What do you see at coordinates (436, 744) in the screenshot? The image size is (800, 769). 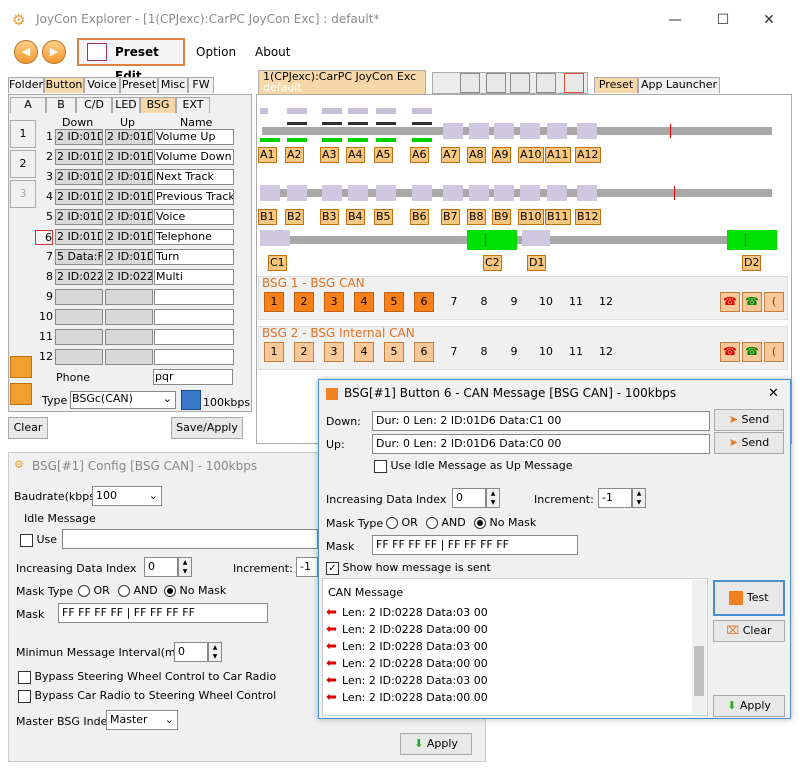 I see `config-apply-button: ⬇ Apply` at bounding box center [436, 744].